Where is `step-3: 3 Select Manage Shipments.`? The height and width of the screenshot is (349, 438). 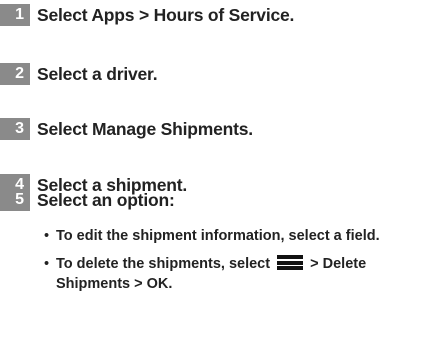 step-3: 3 Select Manage Shipments. is located at coordinates (126, 129).